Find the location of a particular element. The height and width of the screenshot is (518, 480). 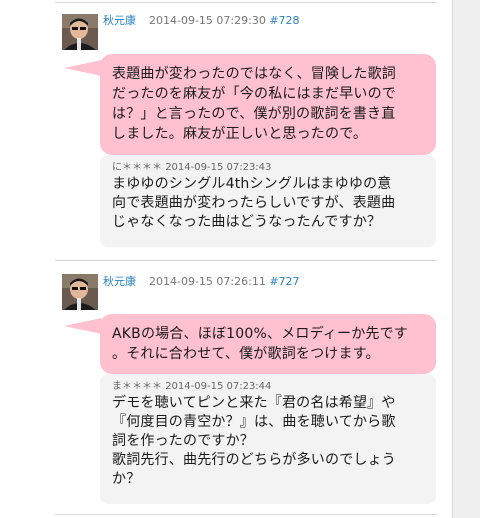

asker-name: に＊＊＊＊ is located at coordinates (137, 167).